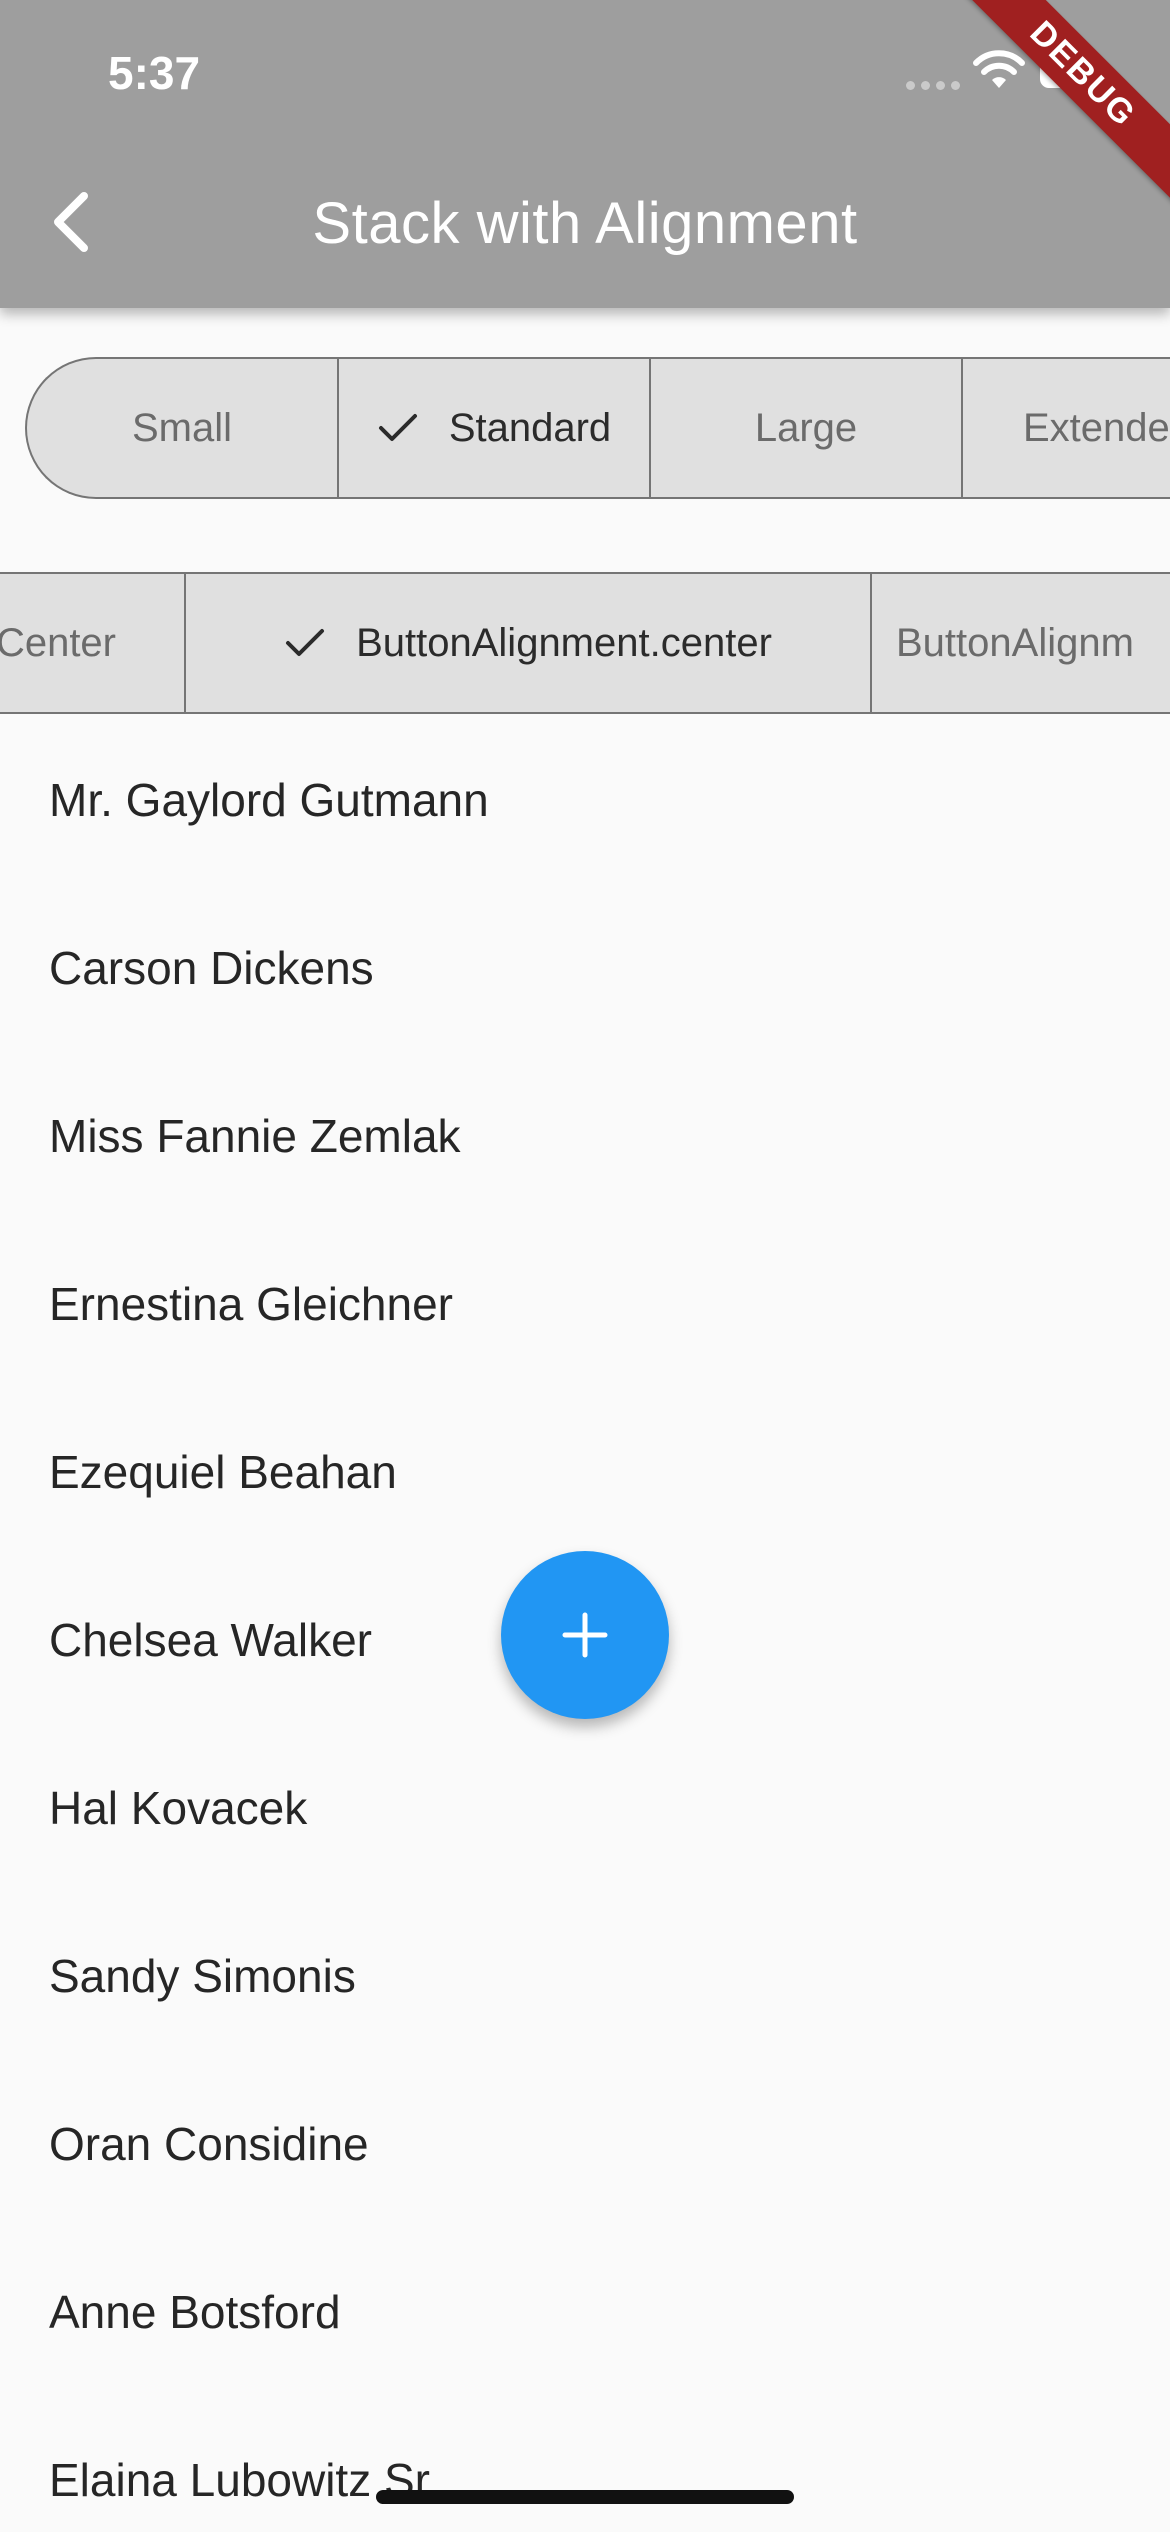 This screenshot has height=2532, width=1170. Describe the element at coordinates (999, 69) in the screenshot. I see `wifi-icon` at that location.